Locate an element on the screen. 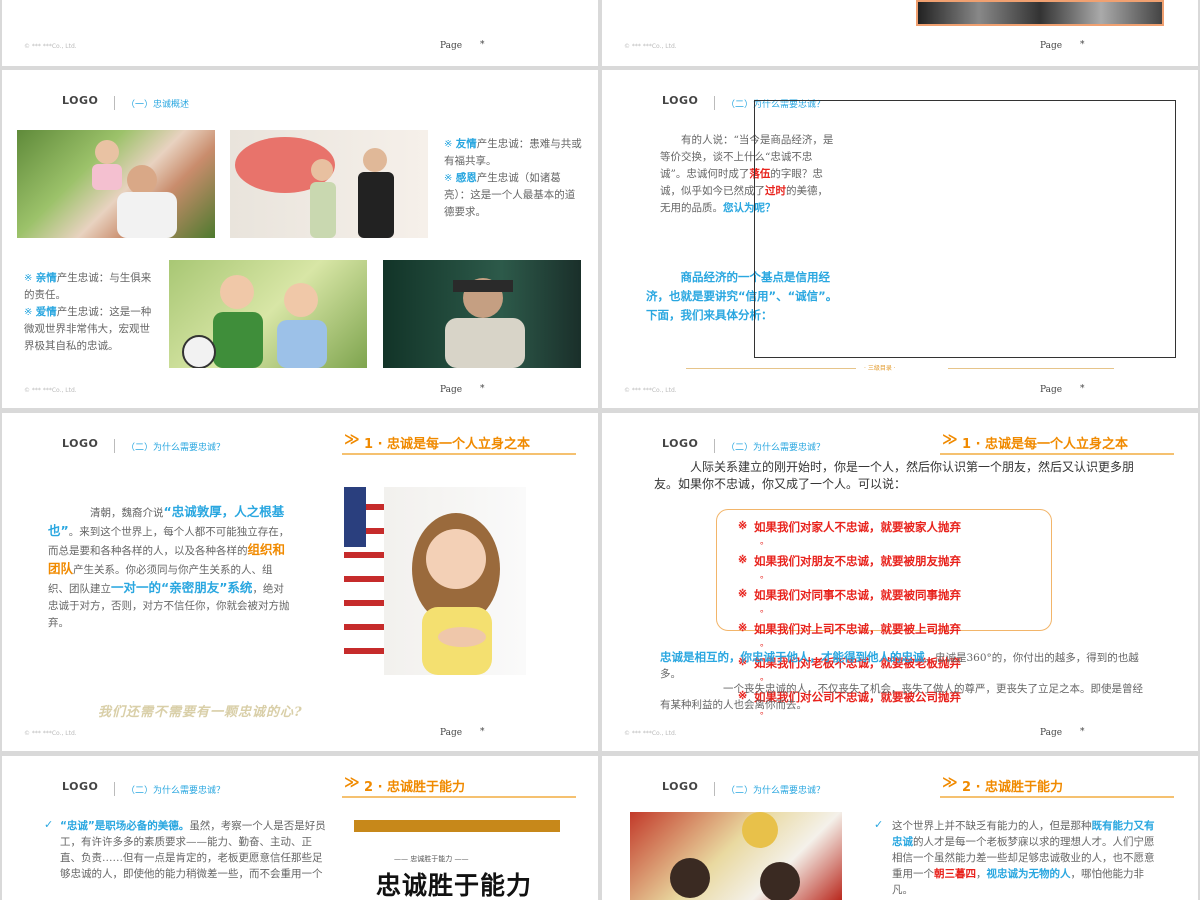  kinship-item: ※ 亲情产生忠诚：与生俱来的责任。 is located at coordinates (88, 286).